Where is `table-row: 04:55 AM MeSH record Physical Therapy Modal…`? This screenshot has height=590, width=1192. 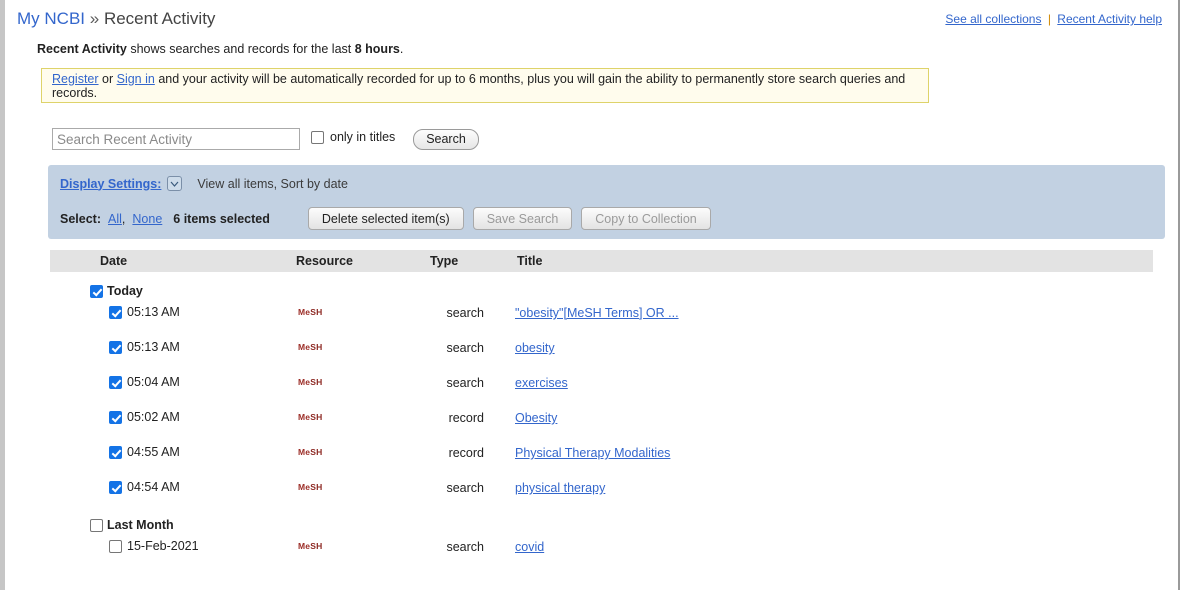 table-row: 04:55 AM MeSH record Physical Therapy Modal… is located at coordinates (601, 455).